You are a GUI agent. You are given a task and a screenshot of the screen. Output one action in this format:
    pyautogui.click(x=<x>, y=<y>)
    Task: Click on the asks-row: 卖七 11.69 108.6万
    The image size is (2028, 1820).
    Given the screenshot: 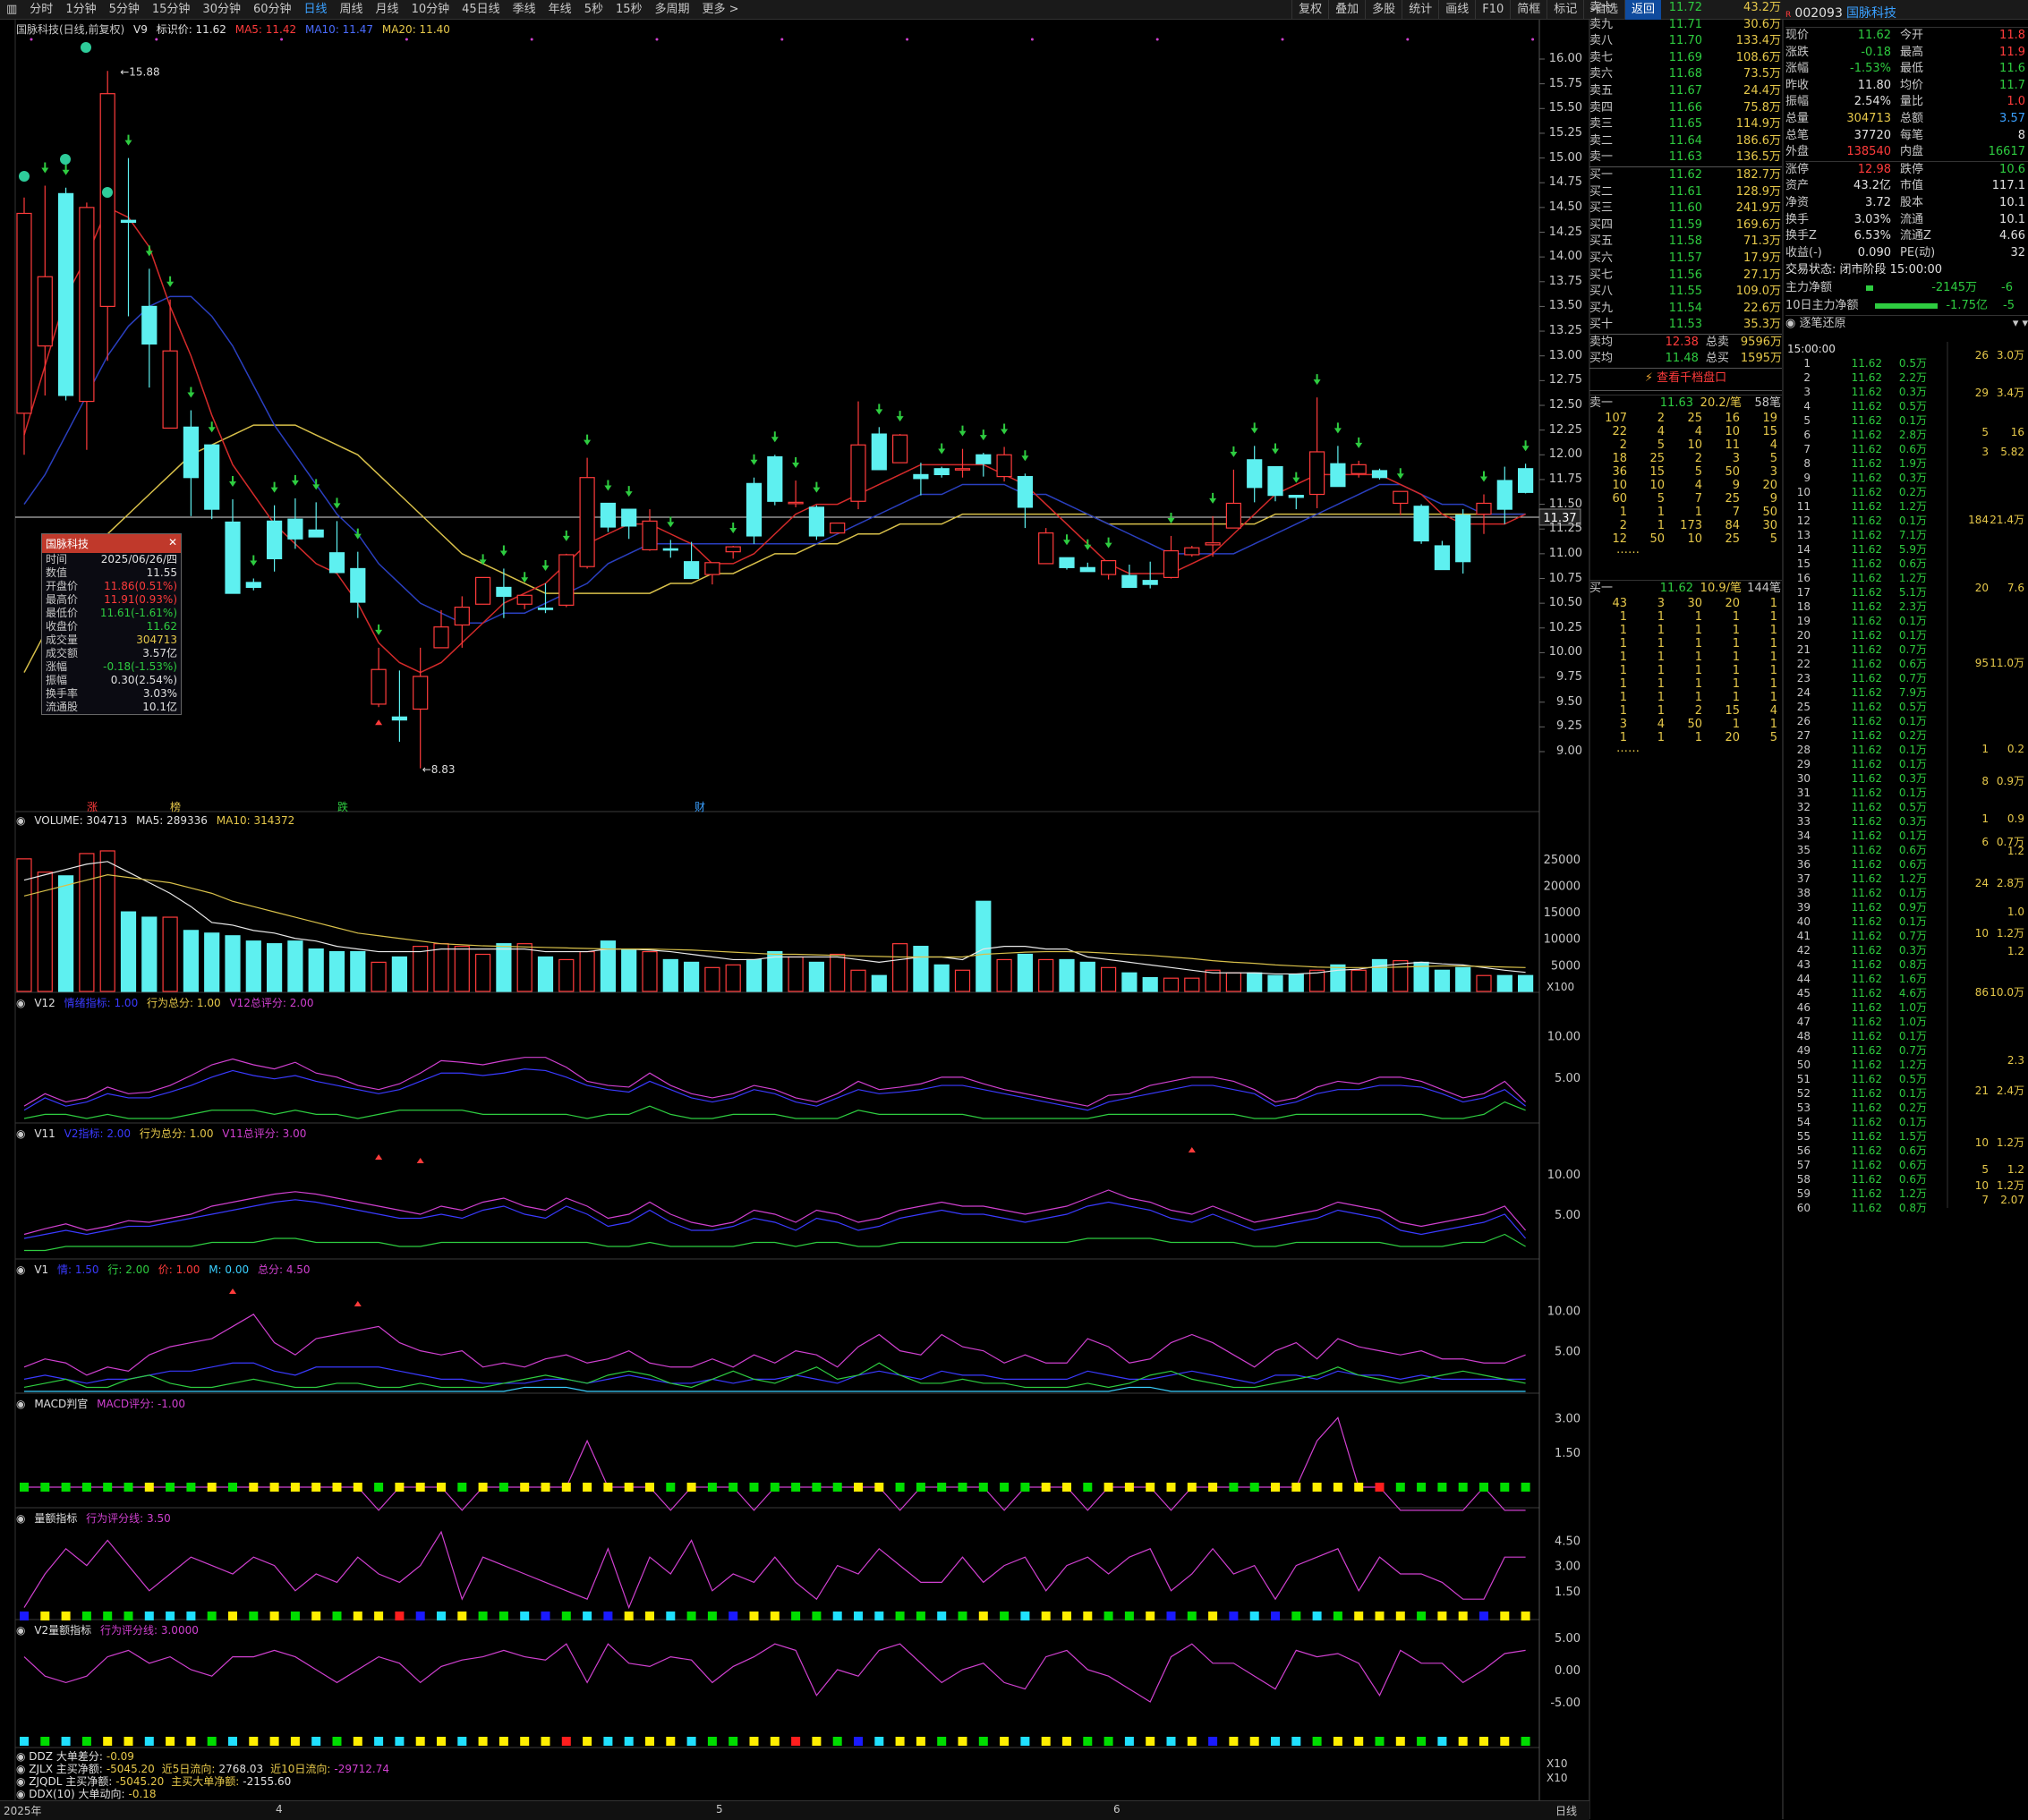 What is the action you would take?
    pyautogui.click(x=1685, y=59)
    